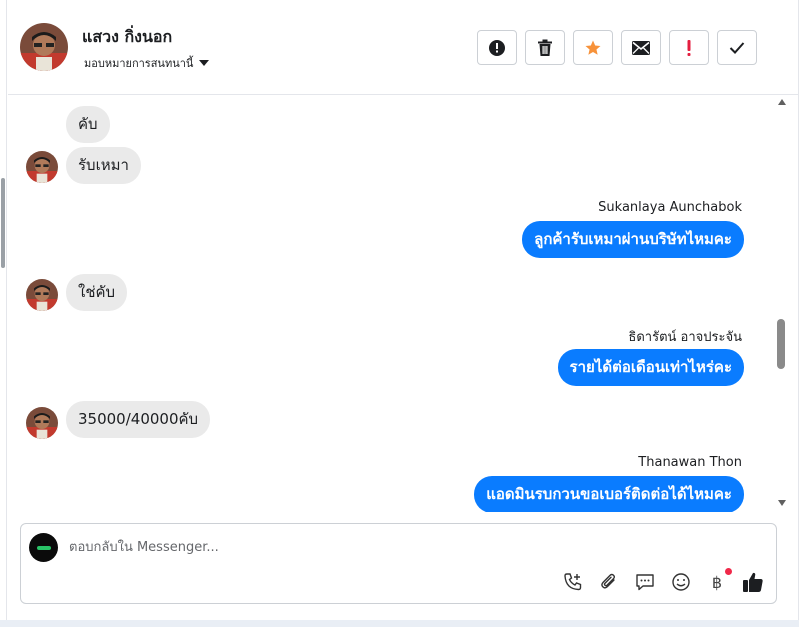  I want to click on call-add-button, so click(573, 582).